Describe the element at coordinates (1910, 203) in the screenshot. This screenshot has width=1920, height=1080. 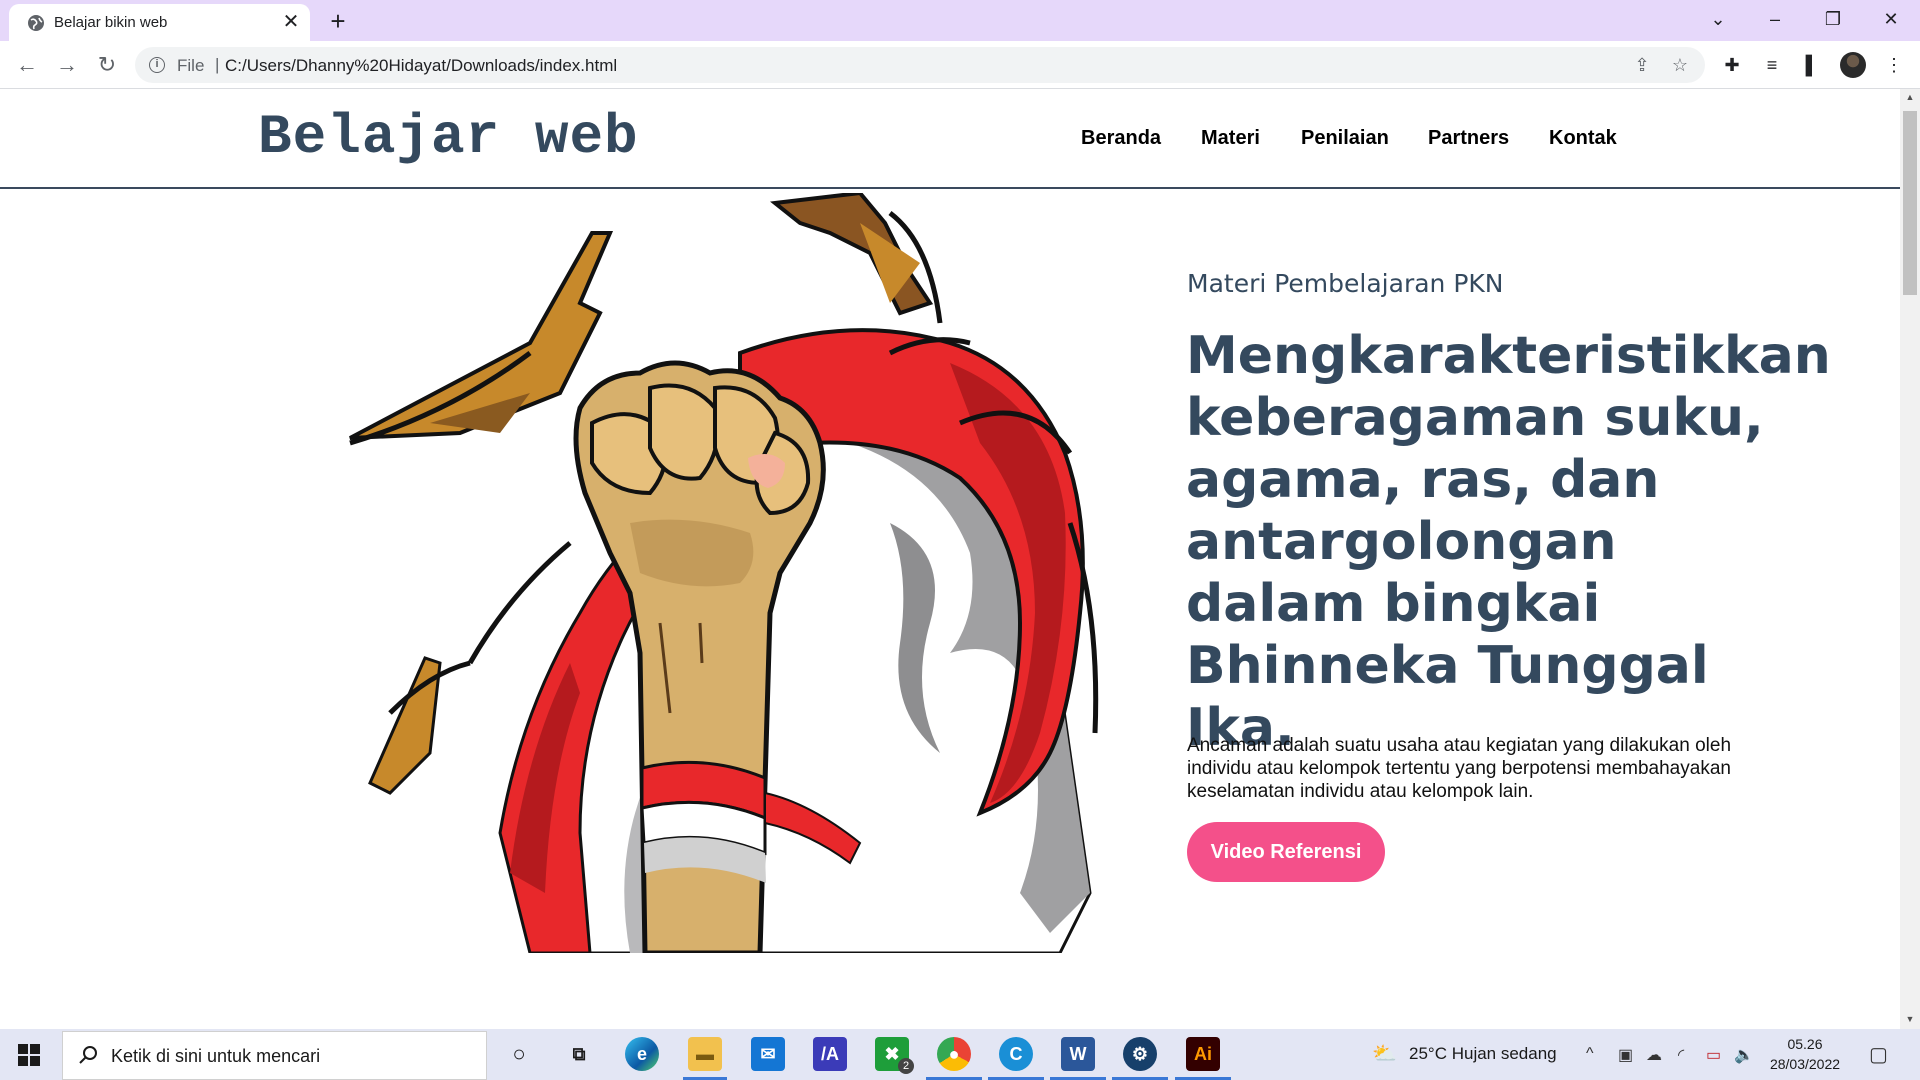
I see `scroll-thumb` at that location.